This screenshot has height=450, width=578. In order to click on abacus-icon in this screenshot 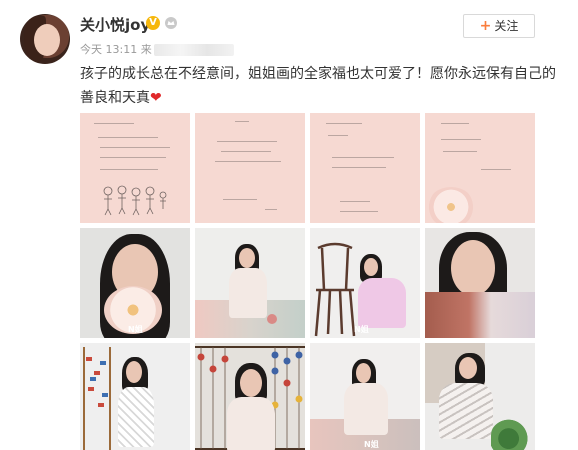, I will do `click(97, 398)`.